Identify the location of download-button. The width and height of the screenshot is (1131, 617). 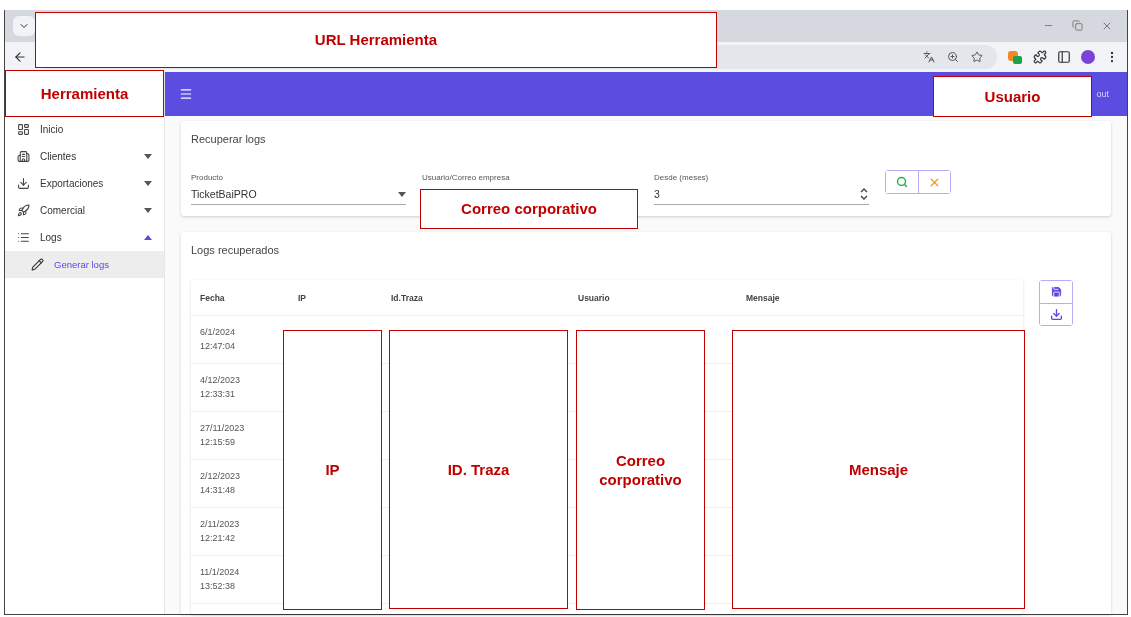
(1056, 313).